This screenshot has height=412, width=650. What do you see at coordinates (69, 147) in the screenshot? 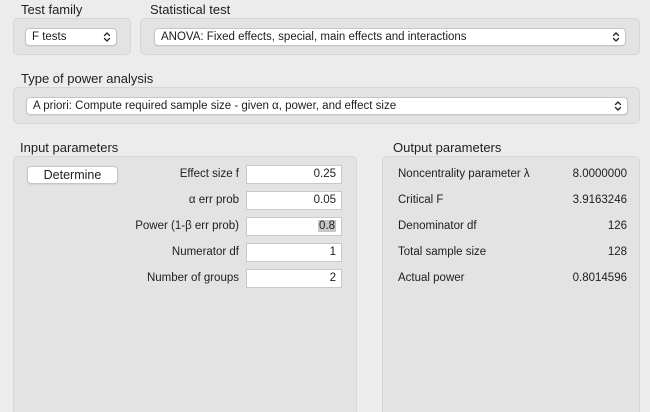
I see `input-parameters-title: Input parameters` at bounding box center [69, 147].